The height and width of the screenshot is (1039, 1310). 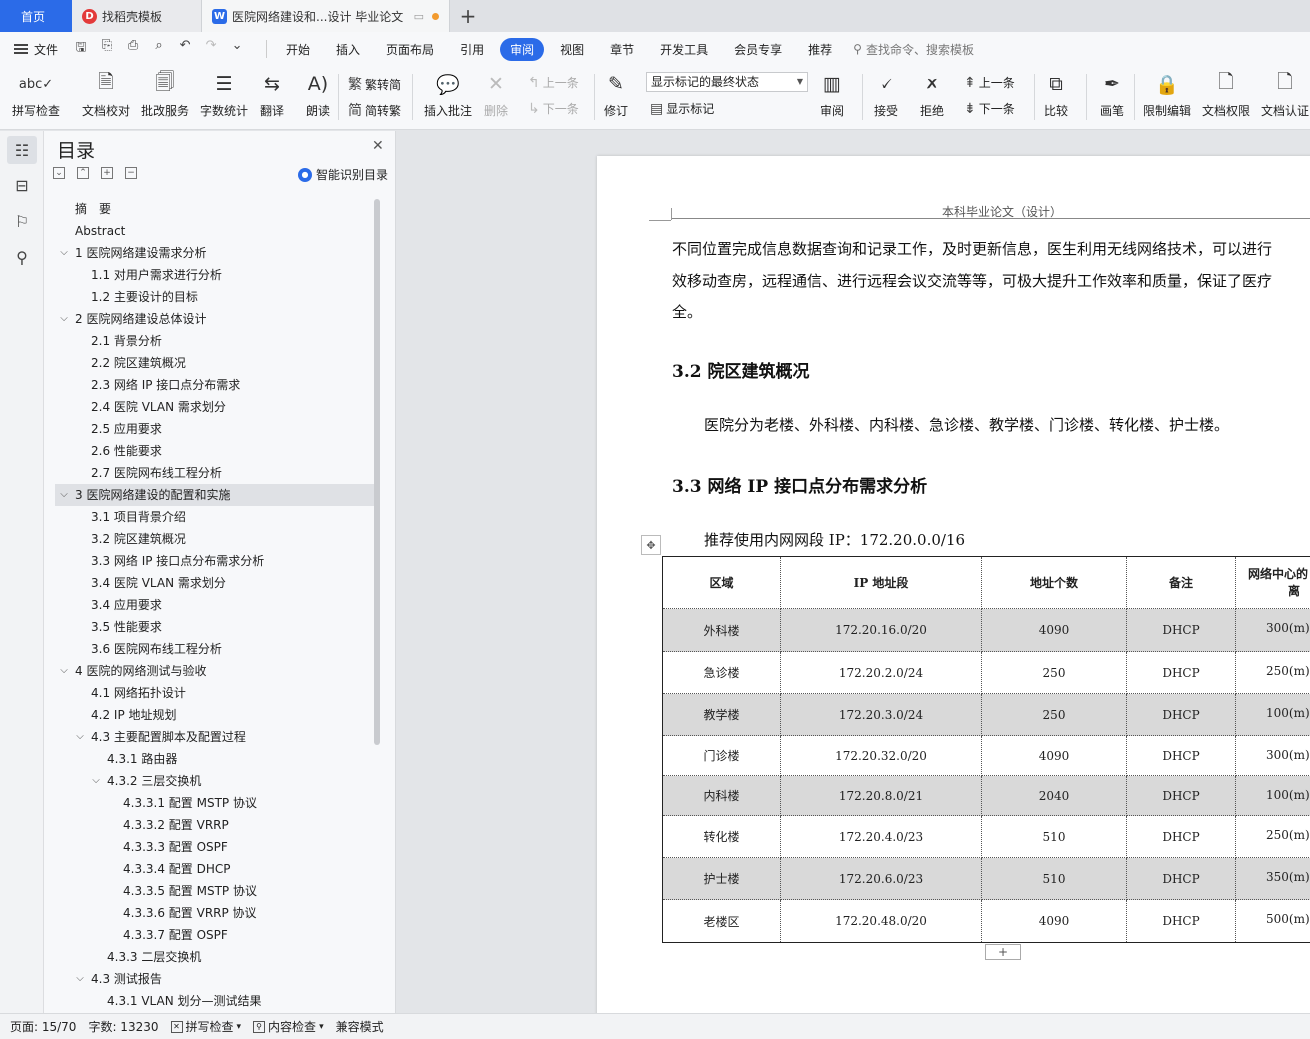 What do you see at coordinates (881, 755) in the screenshot?
I see `table-cell-ip: 172.20.32.0/20` at bounding box center [881, 755].